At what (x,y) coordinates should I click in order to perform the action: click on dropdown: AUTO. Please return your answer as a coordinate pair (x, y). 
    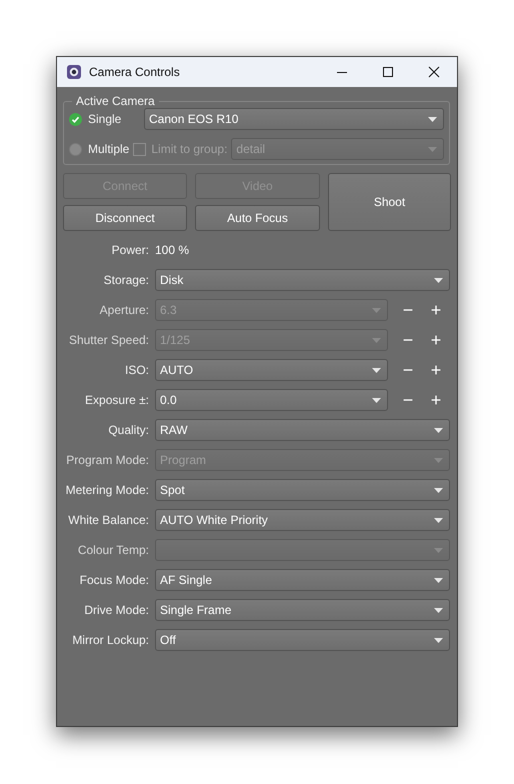
    Looking at the image, I should click on (271, 370).